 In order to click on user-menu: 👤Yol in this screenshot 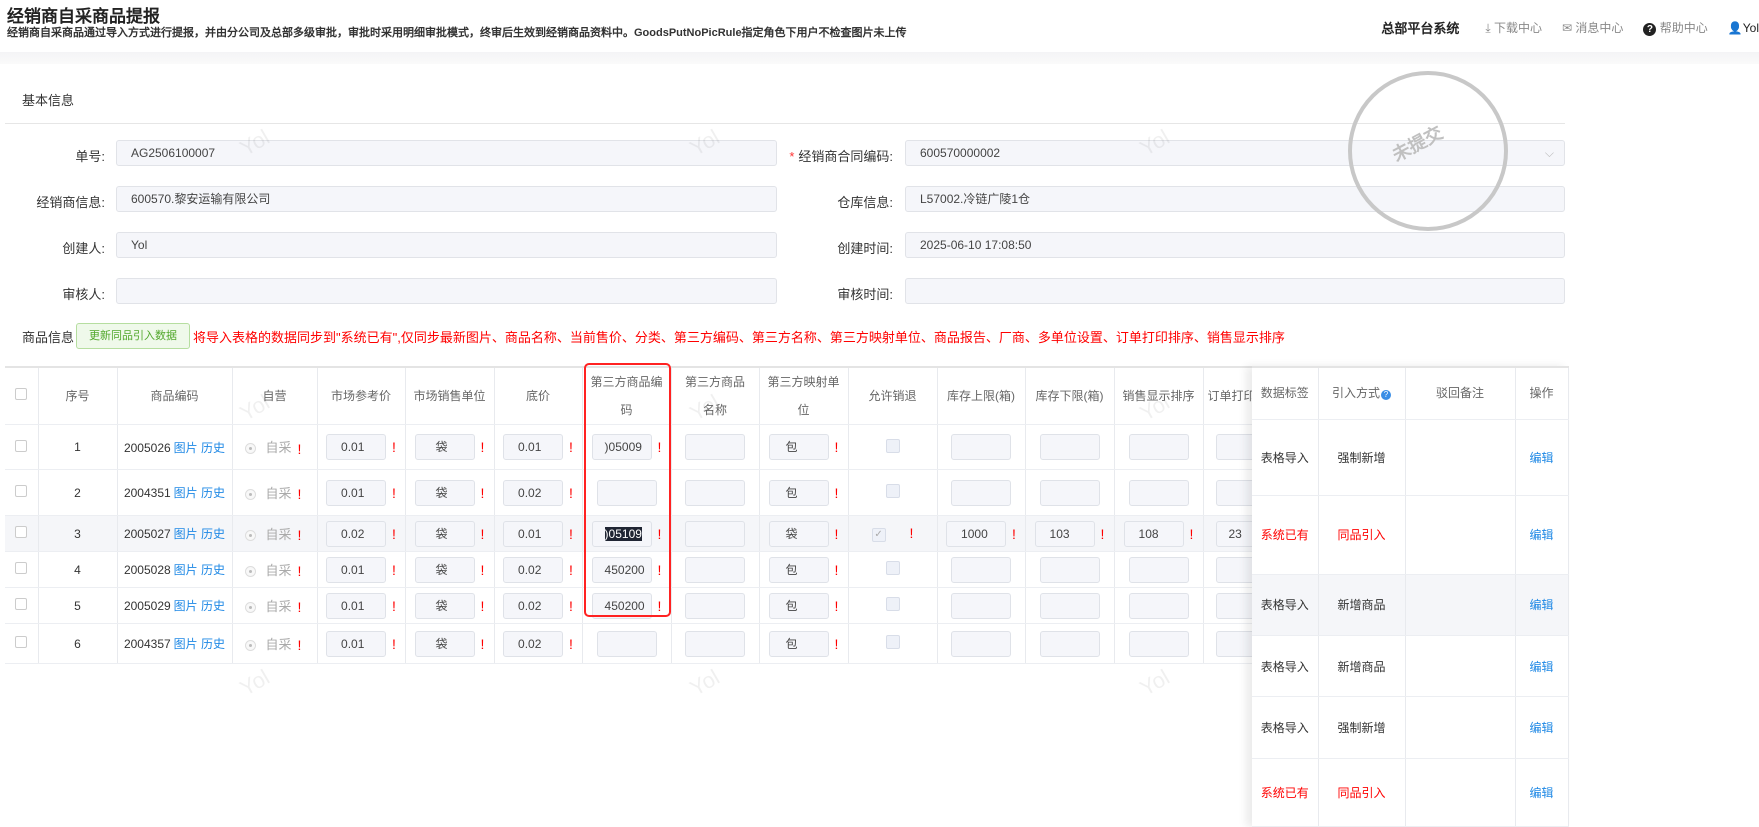, I will do `click(1743, 28)`.